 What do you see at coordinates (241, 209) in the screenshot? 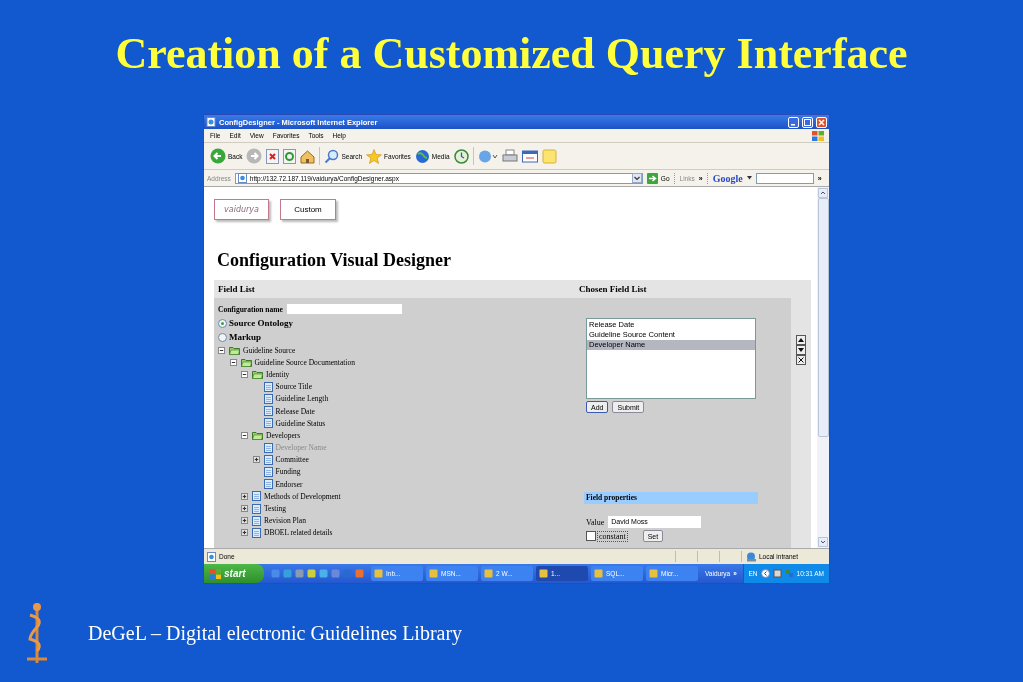
I see `site-logo: vaidurya` at bounding box center [241, 209].